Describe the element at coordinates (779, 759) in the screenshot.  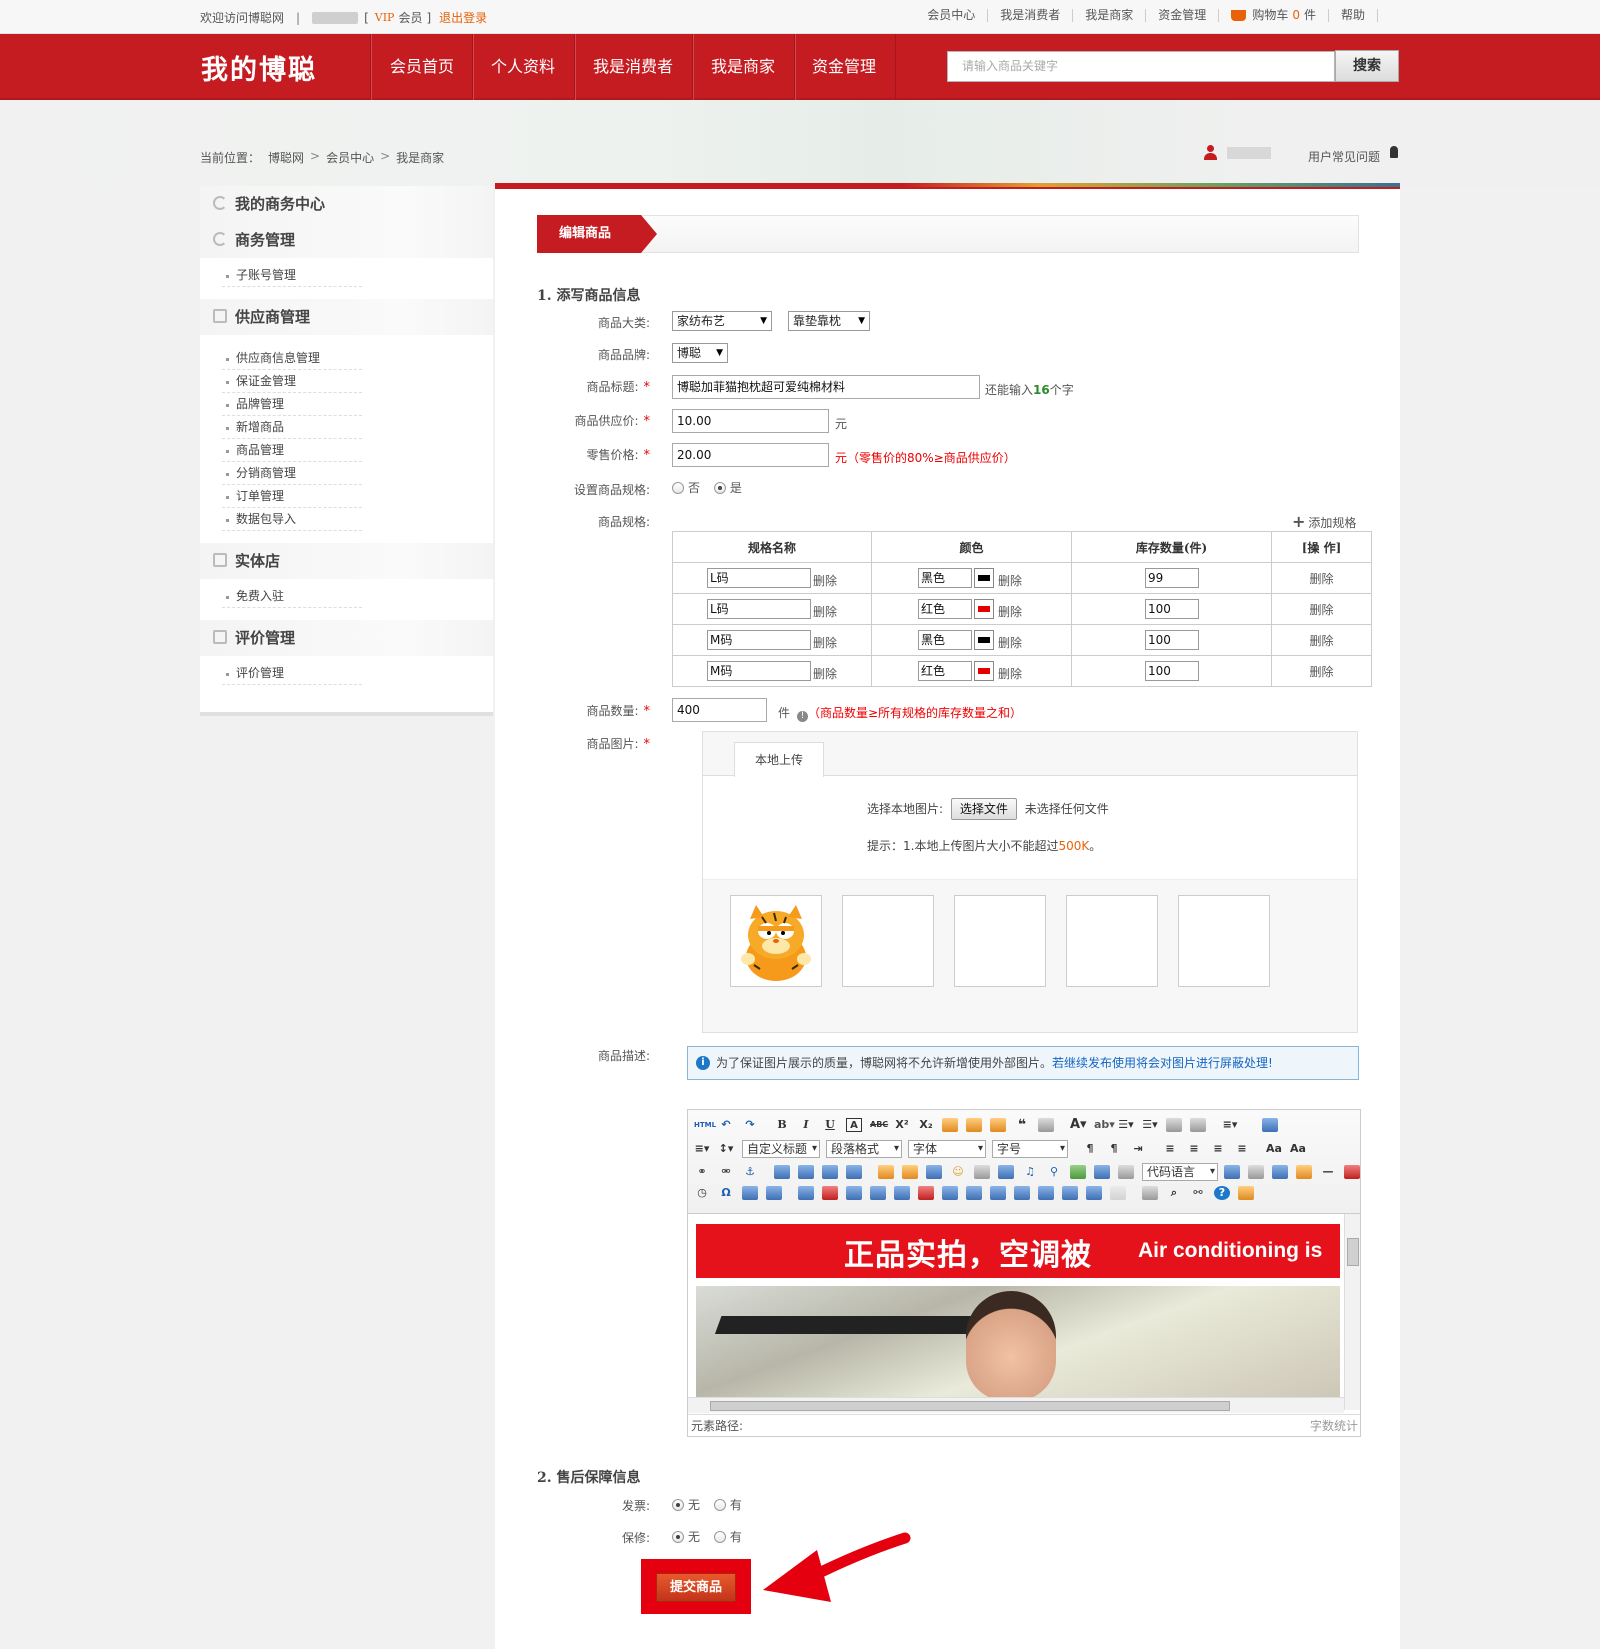
I see `tab-local-upload: 本地上传` at that location.